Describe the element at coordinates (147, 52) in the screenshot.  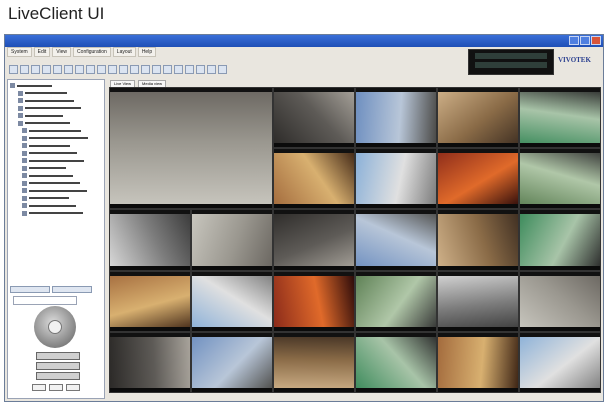
I see `menu-help: Help` at that location.